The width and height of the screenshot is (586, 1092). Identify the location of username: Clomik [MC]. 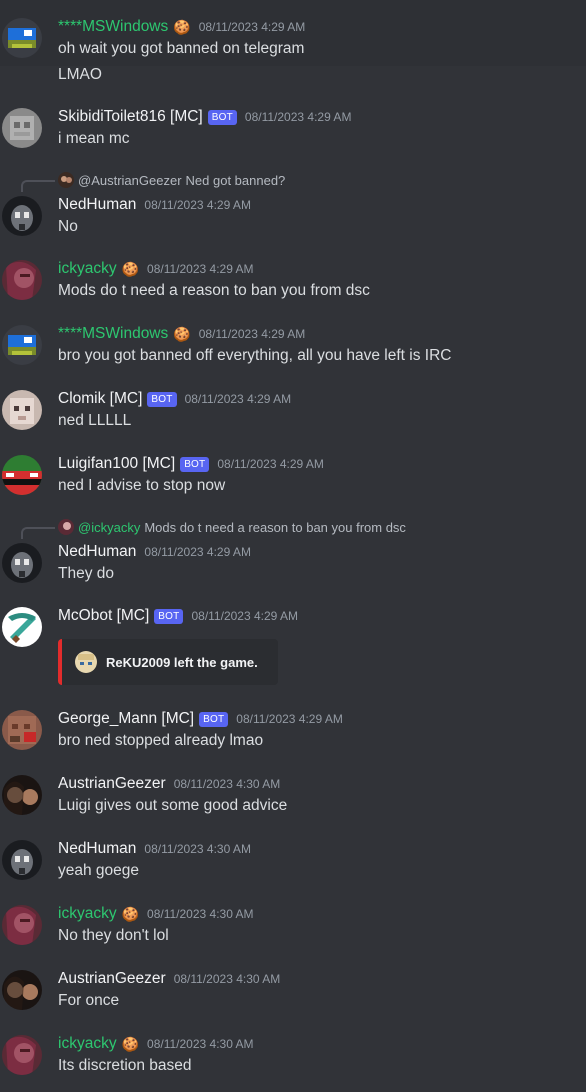
(100, 399).